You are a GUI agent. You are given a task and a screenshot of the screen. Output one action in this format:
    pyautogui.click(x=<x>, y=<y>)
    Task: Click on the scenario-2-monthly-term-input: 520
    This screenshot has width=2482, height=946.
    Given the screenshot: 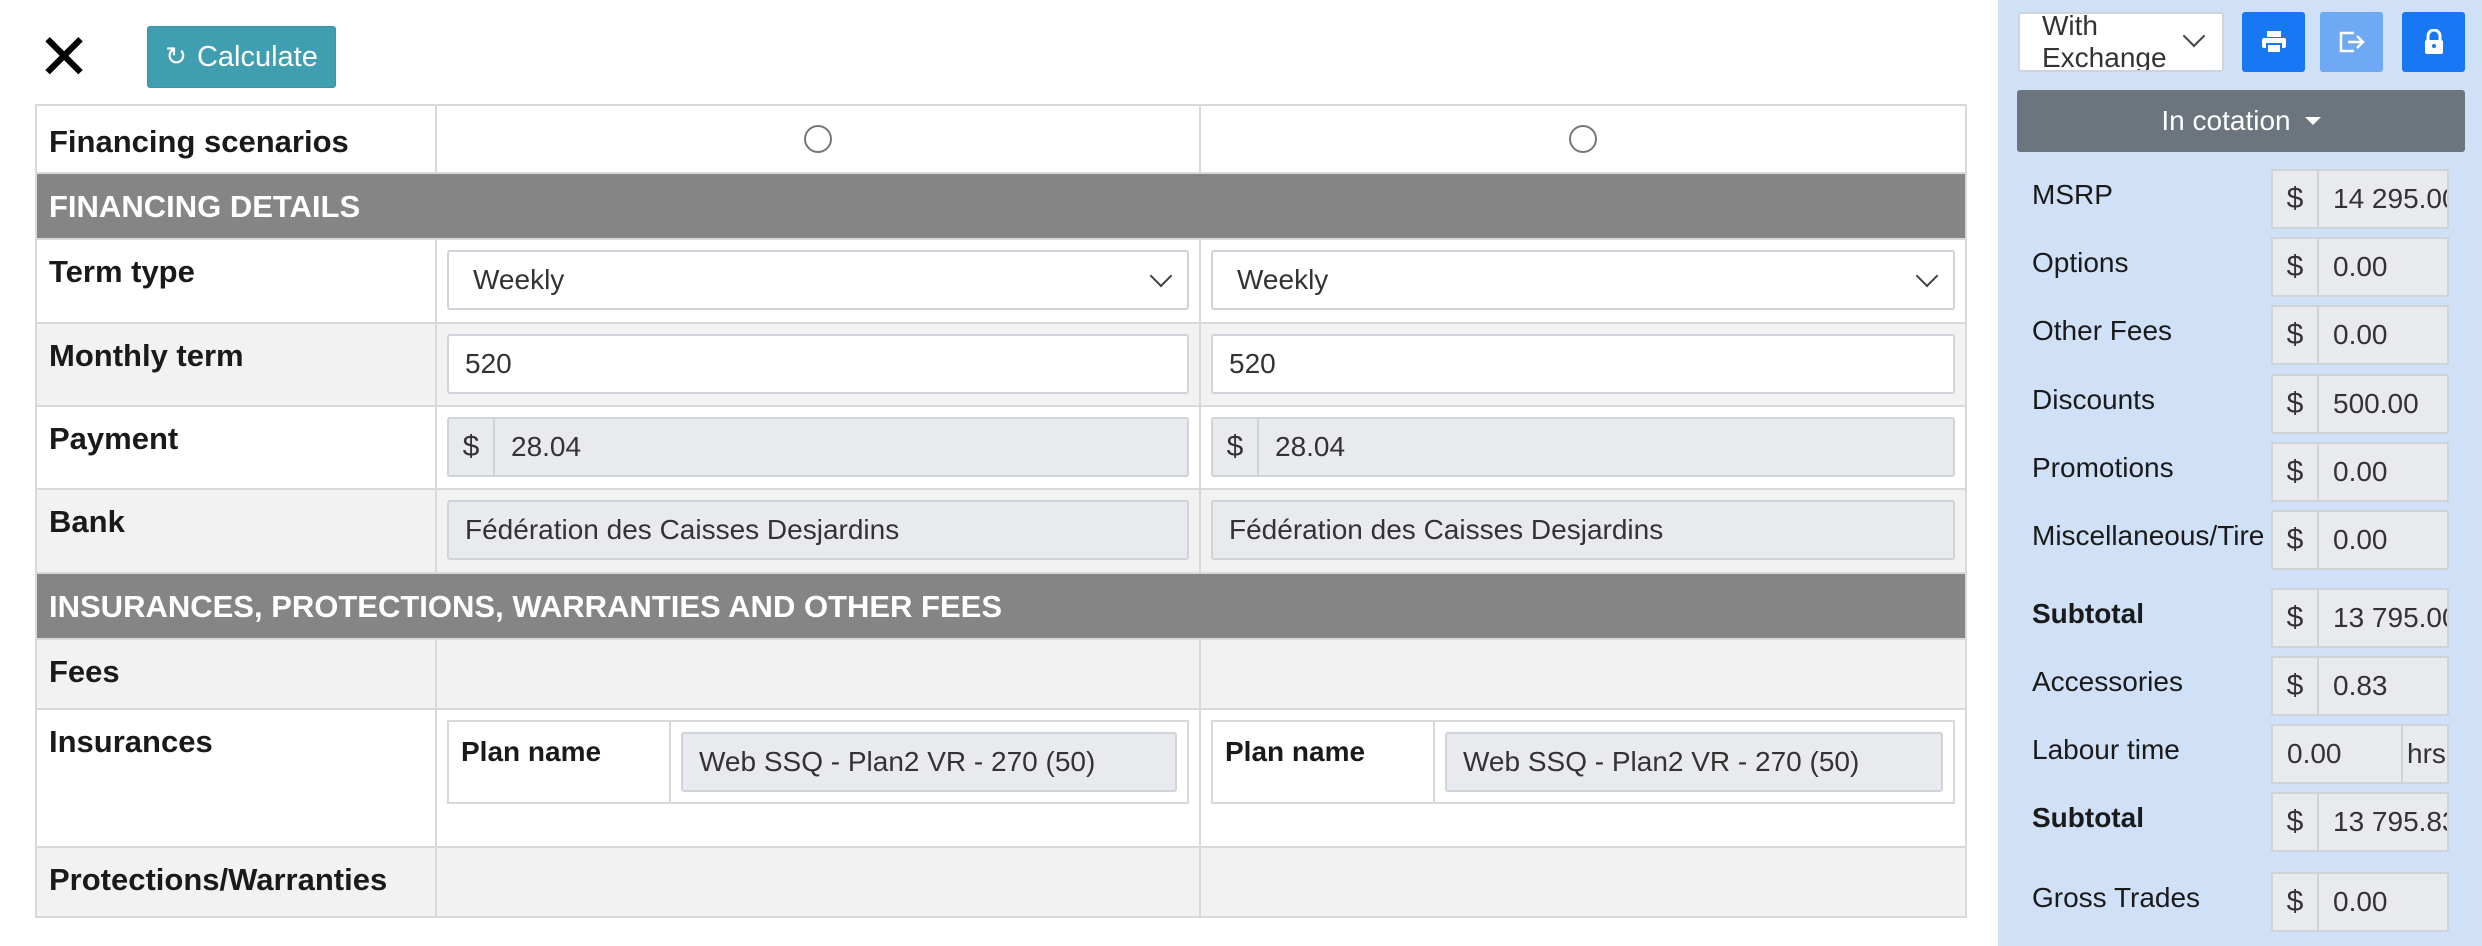 What is the action you would take?
    pyautogui.click(x=1583, y=364)
    